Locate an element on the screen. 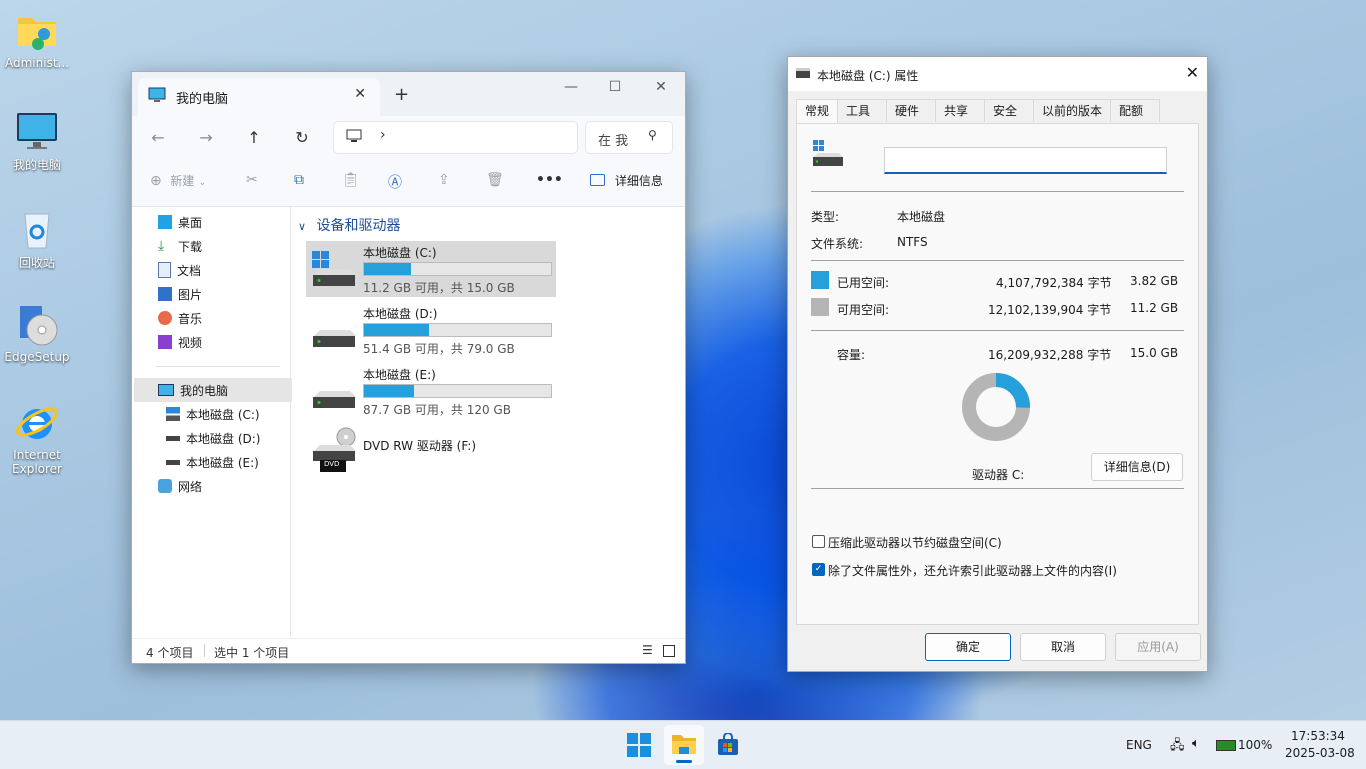 This screenshot has width=1366, height=769. used-color-swatch is located at coordinates (820, 280).